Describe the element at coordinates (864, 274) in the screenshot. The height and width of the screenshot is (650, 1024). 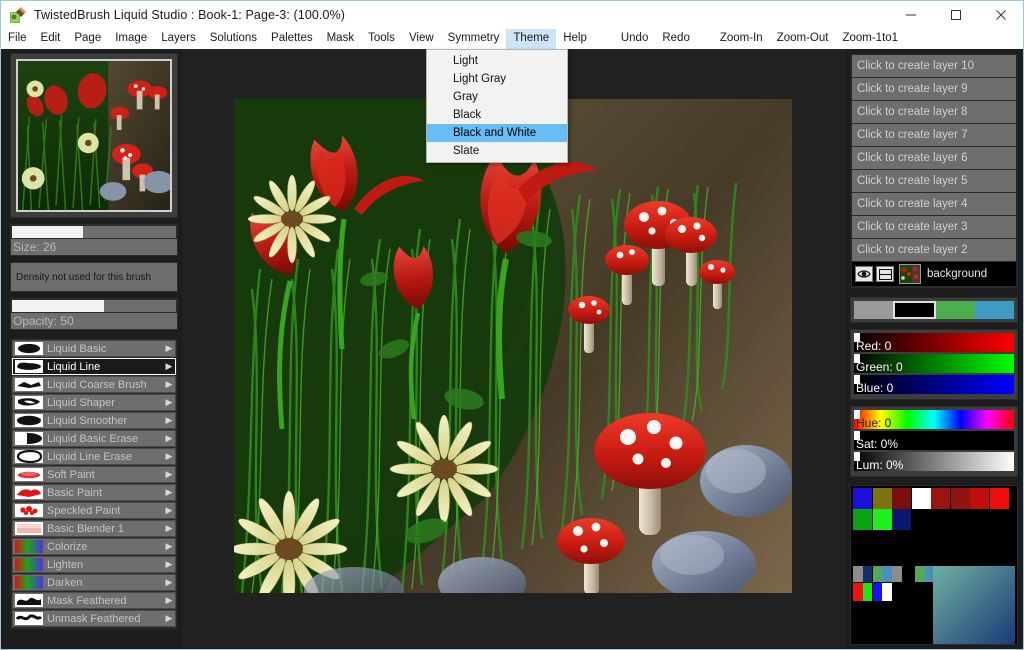
I see `eye-icon` at that location.